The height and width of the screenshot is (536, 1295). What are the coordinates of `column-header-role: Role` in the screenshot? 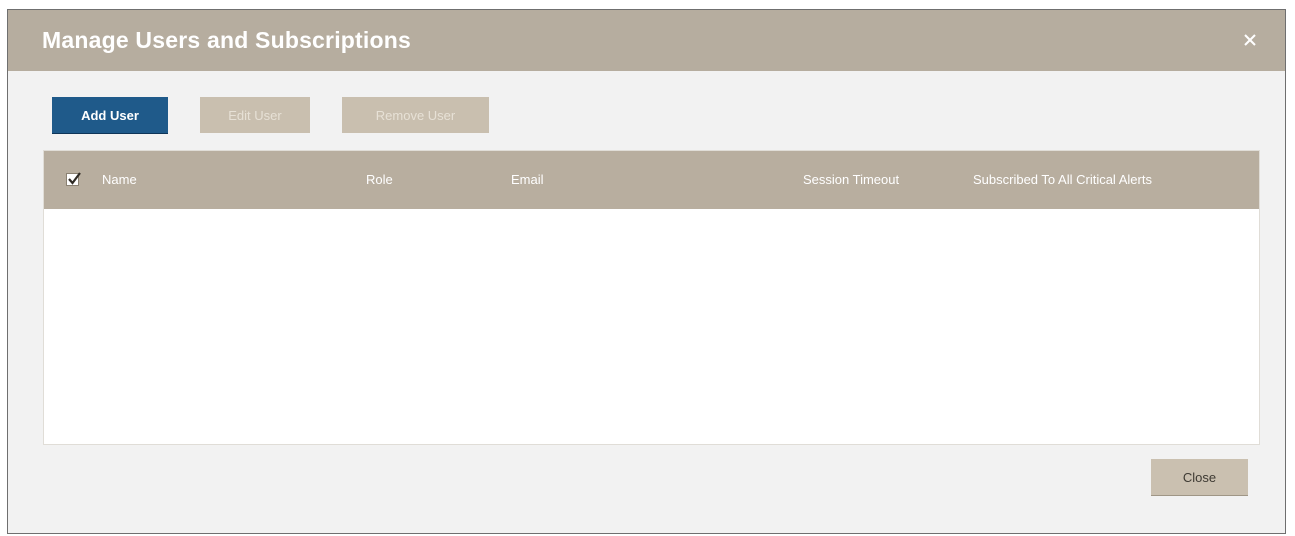 It's located at (379, 179).